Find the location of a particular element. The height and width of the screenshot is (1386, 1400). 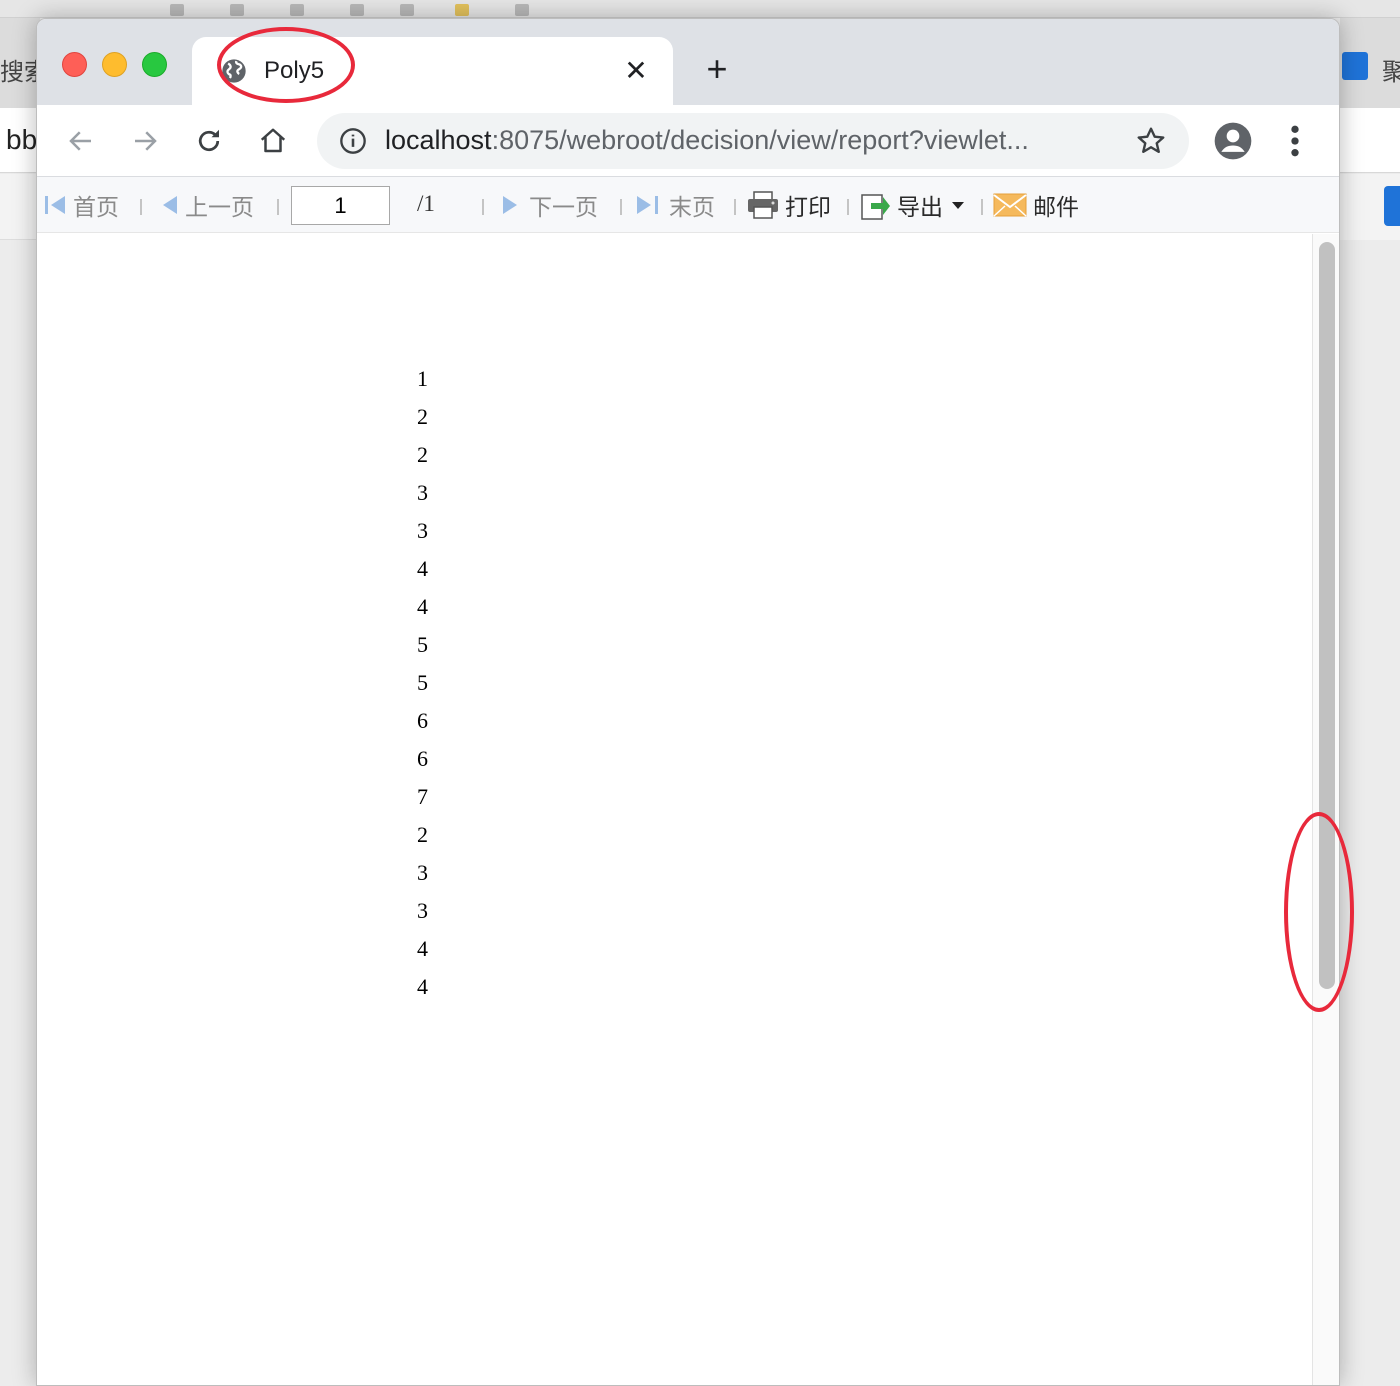

print-button: 打印 is located at coordinates (789, 205).